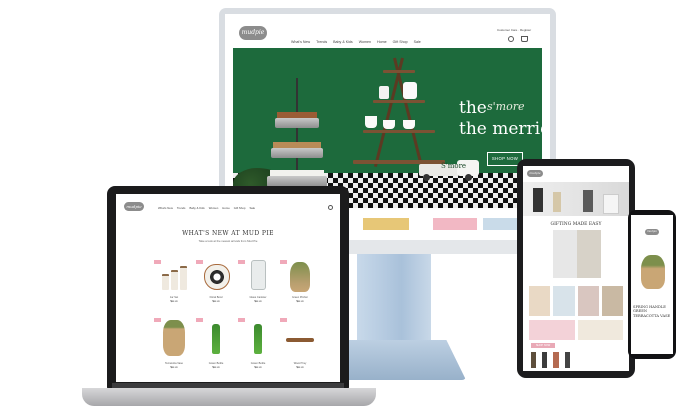  What do you see at coordinates (300, 297) in the screenshot?
I see `product-name: Green Pitcher` at bounding box center [300, 297].